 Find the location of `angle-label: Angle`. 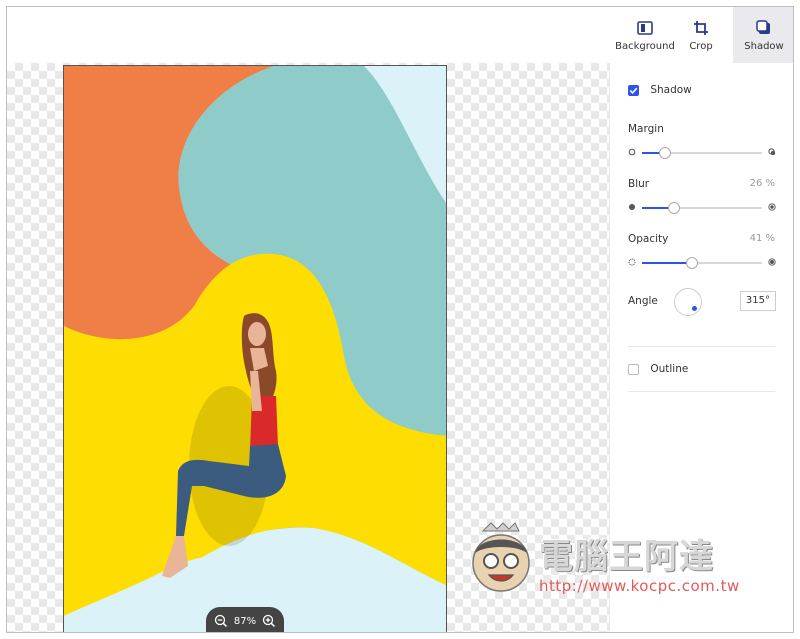

angle-label: Angle is located at coordinates (643, 301).